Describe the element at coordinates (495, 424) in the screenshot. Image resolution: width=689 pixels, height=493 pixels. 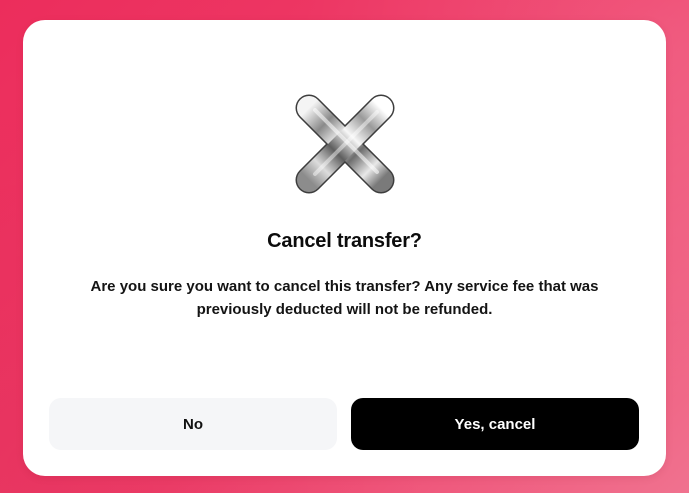
I see `yes-cancel-button: Yes, cancel` at that location.